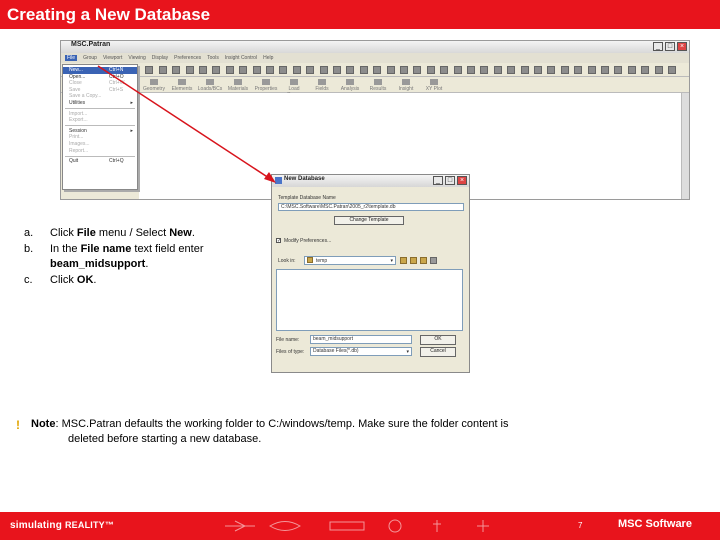 This screenshot has width=720, height=540. Describe the element at coordinates (182, 85) in the screenshot. I see `app-elements: Elements` at that location.